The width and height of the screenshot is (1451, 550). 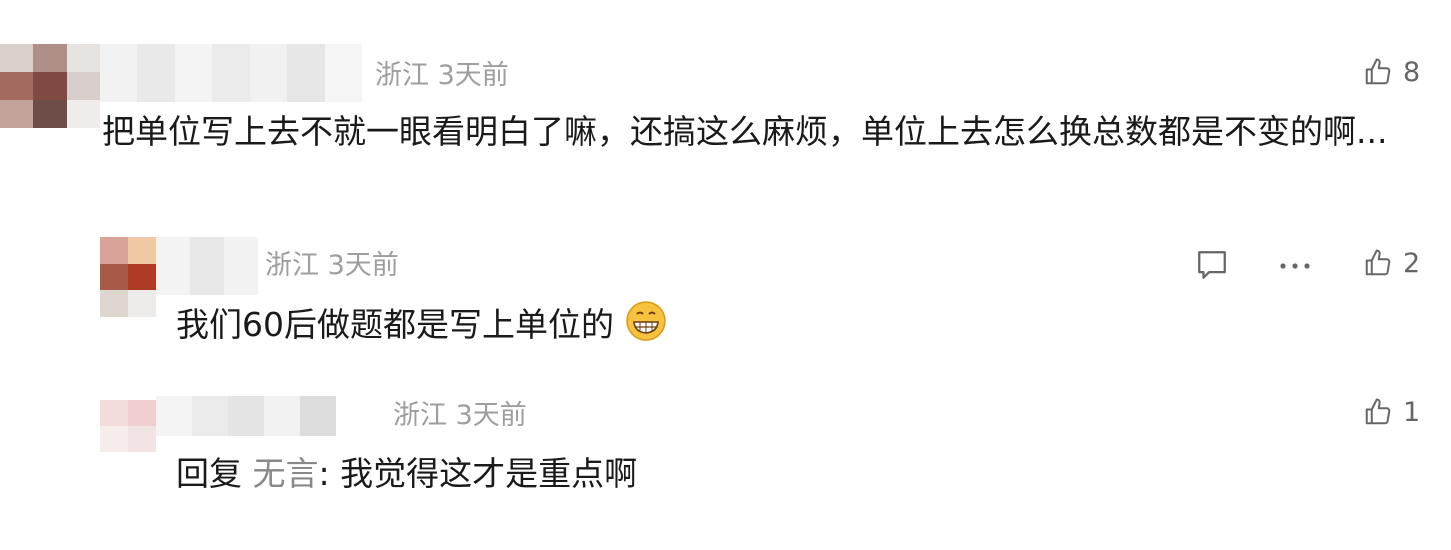 What do you see at coordinates (395, 324) in the screenshot?
I see `comment-text-content: 我们60后做题都是写上单位的` at bounding box center [395, 324].